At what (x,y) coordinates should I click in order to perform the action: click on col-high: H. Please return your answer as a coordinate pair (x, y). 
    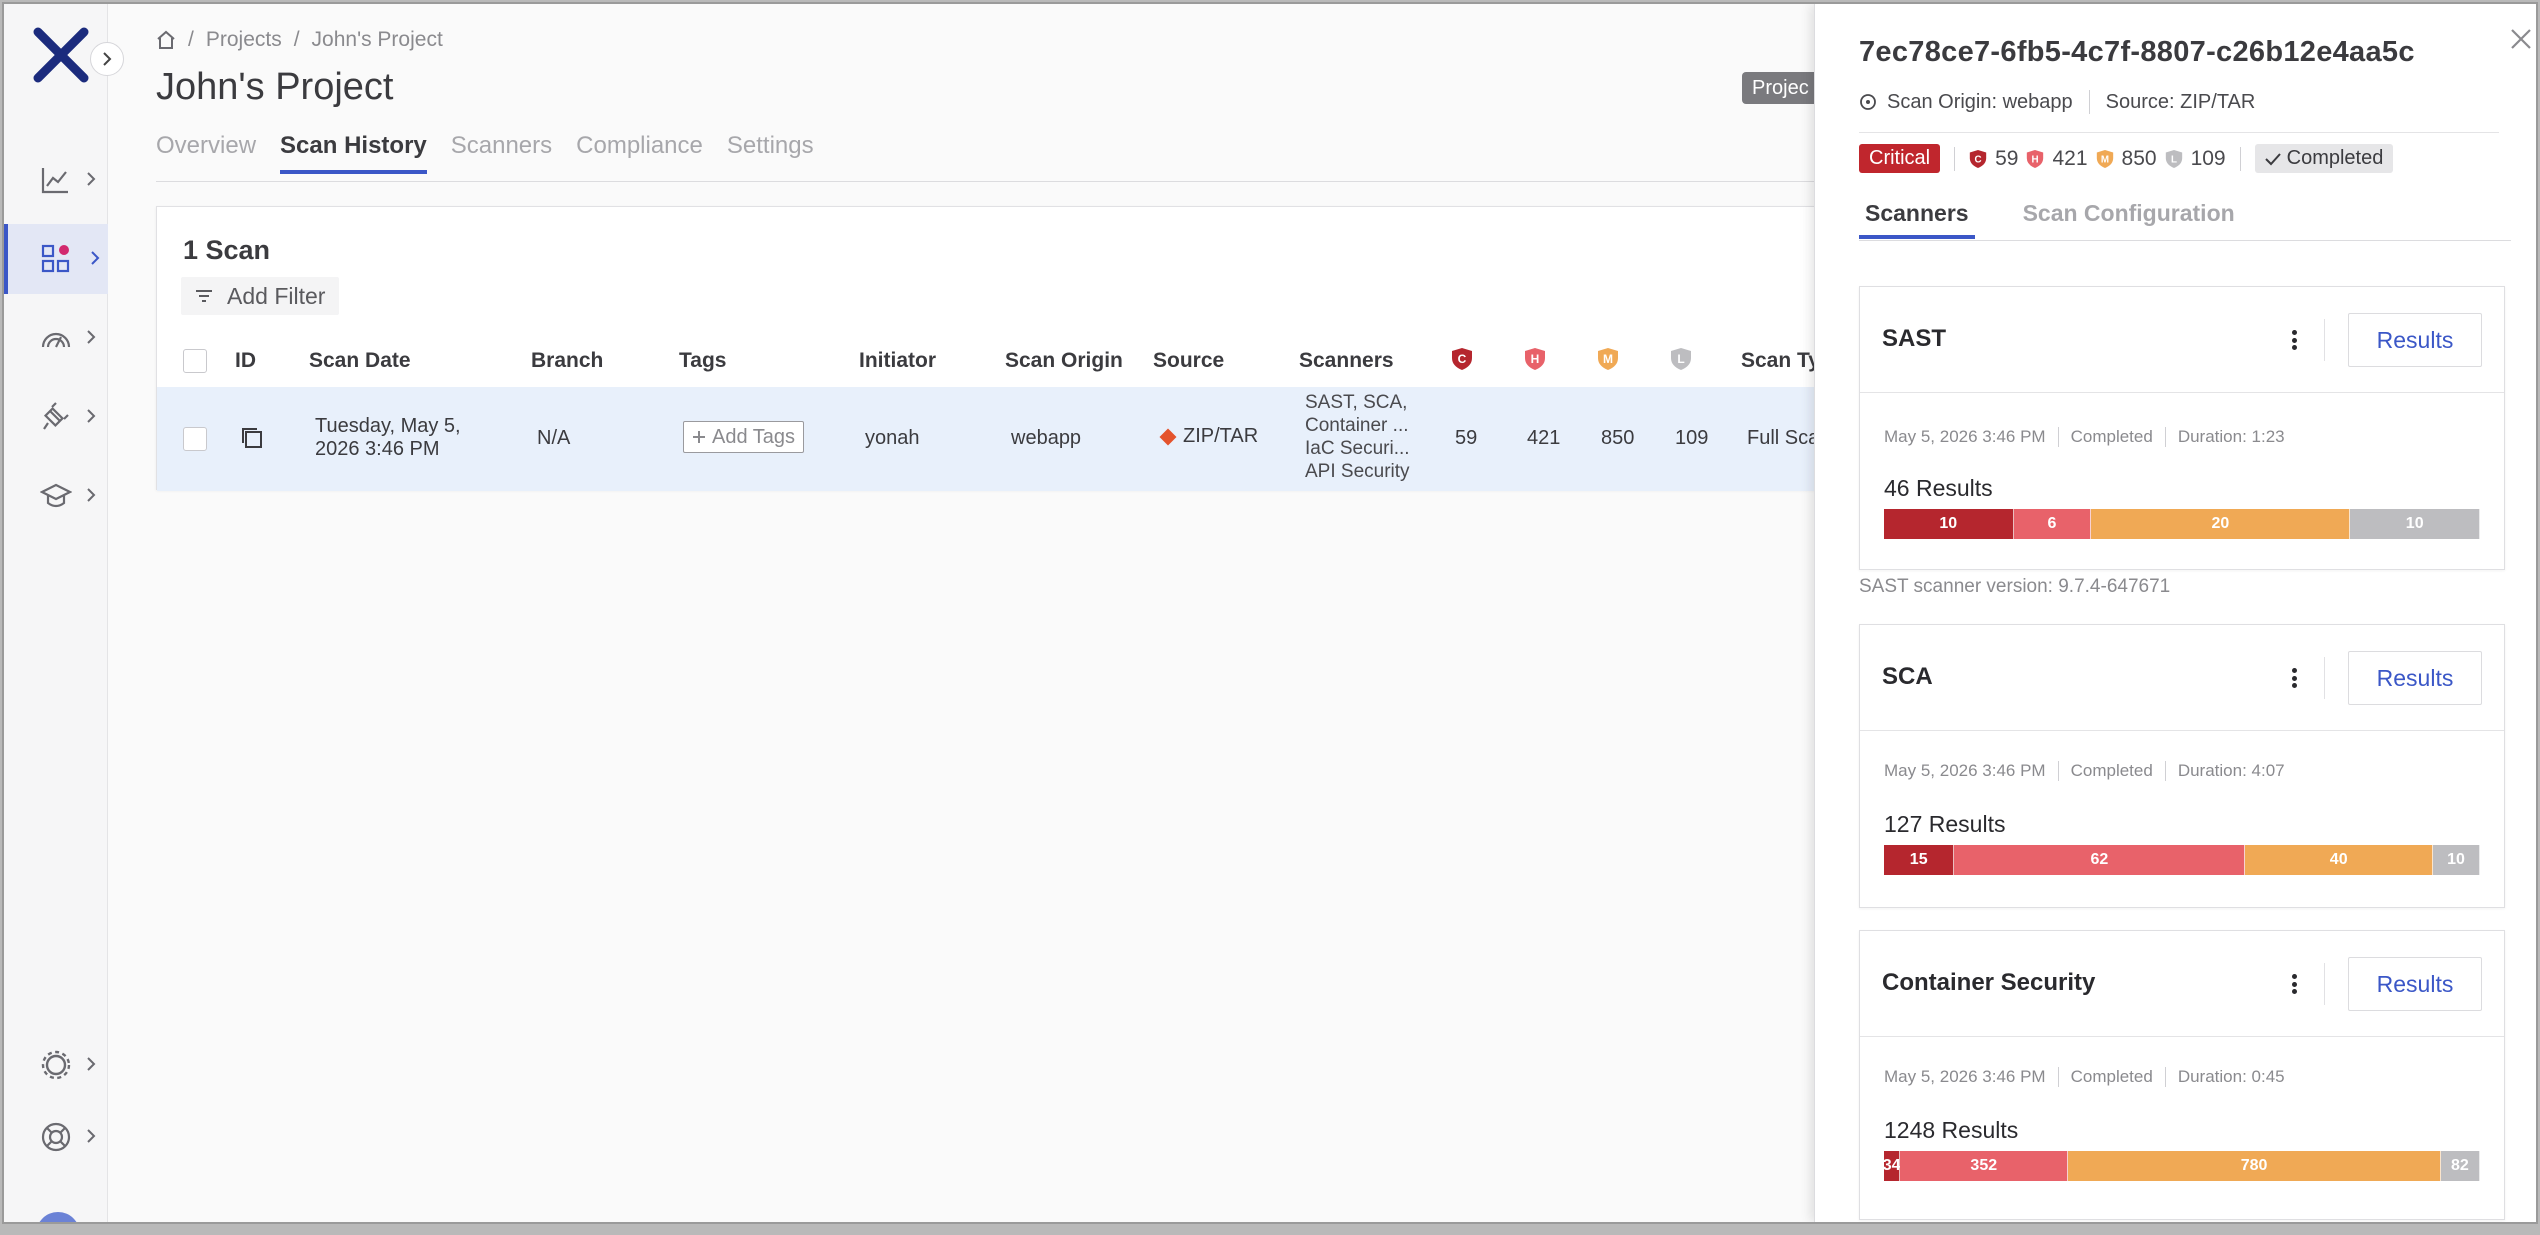
    Looking at the image, I should click on (1535, 359).